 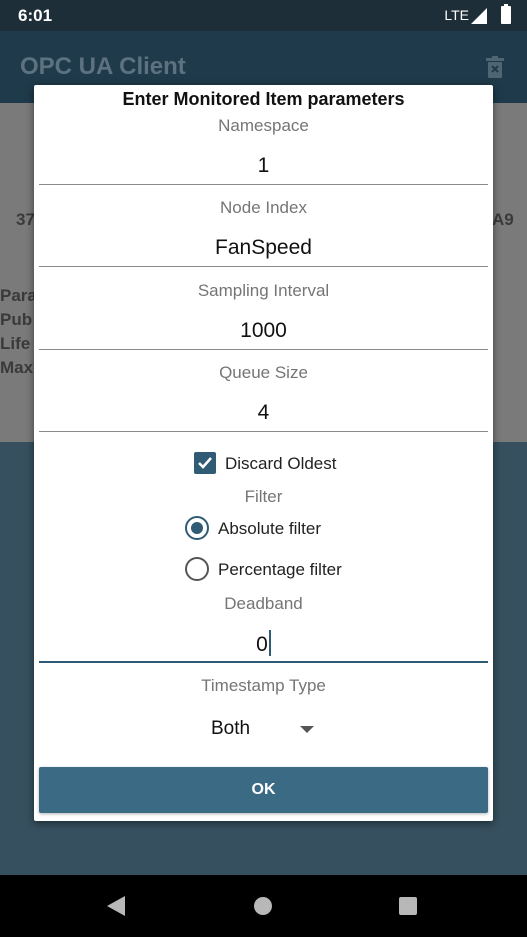 I want to click on status-time: 6:01, so click(x=35, y=15).